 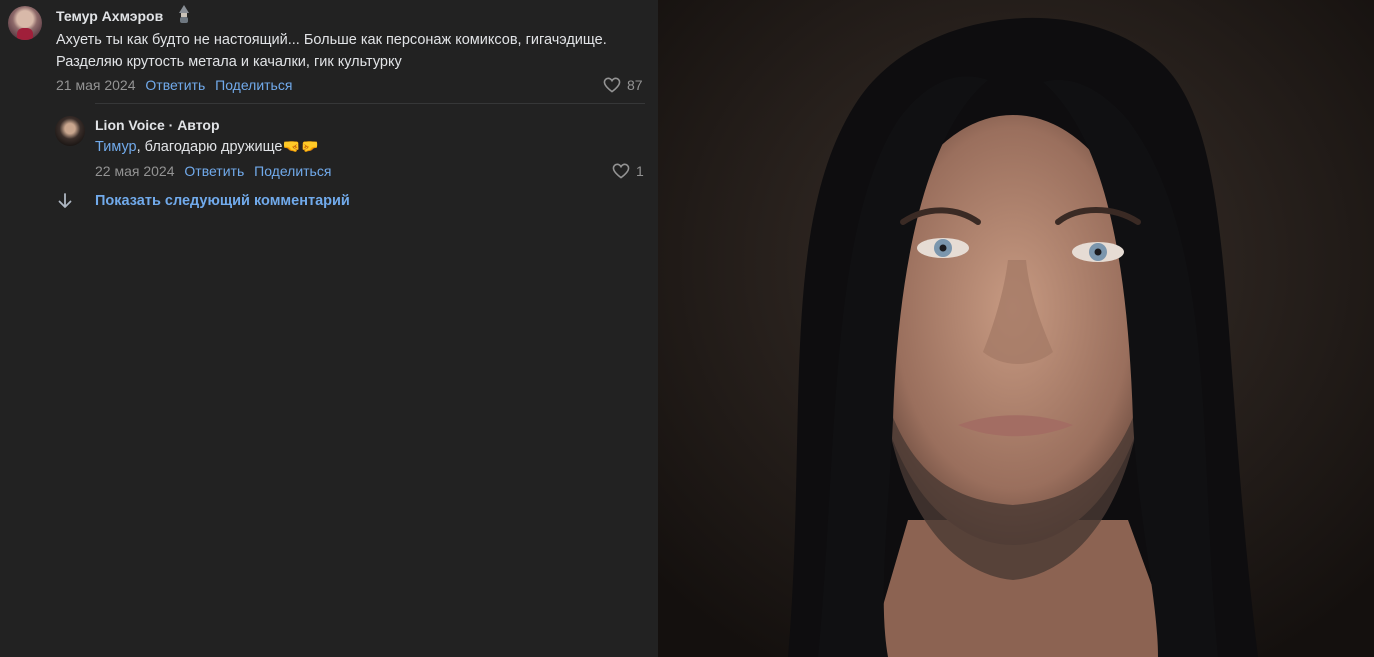 I want to click on reply-meta: 22 мая 2024 Ответить Поделиться, so click(x=213, y=171).